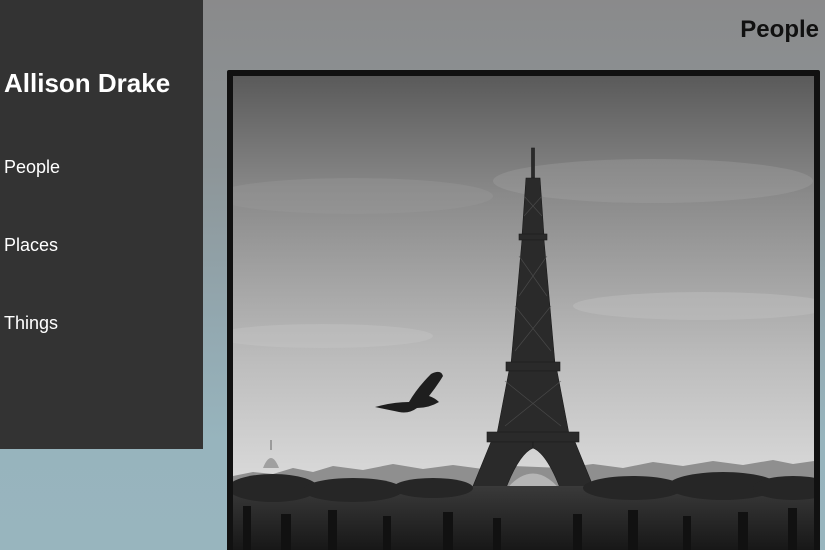 Image resolution: width=825 pixels, height=550 pixels. Describe the element at coordinates (32, 167) in the screenshot. I see `nav-link-people: People` at that location.